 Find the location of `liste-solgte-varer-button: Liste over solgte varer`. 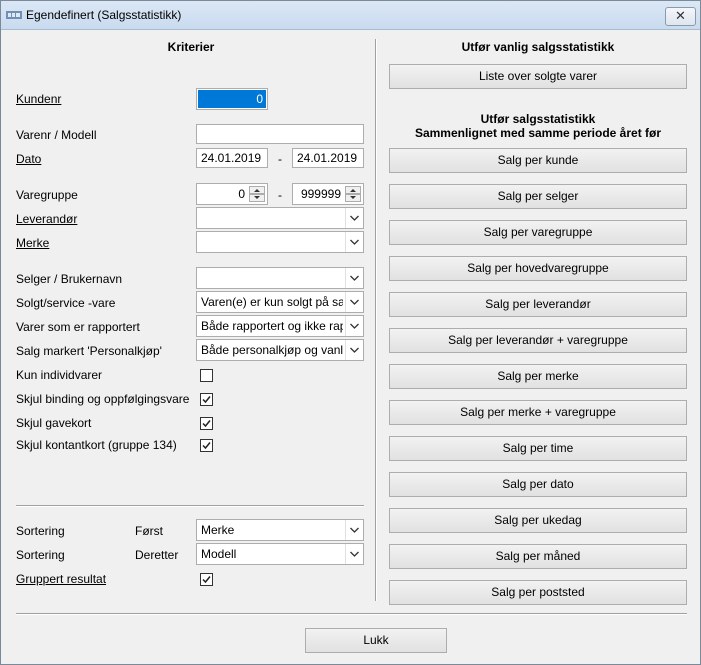

liste-solgte-varer-button: Liste over solgte varer is located at coordinates (538, 76).